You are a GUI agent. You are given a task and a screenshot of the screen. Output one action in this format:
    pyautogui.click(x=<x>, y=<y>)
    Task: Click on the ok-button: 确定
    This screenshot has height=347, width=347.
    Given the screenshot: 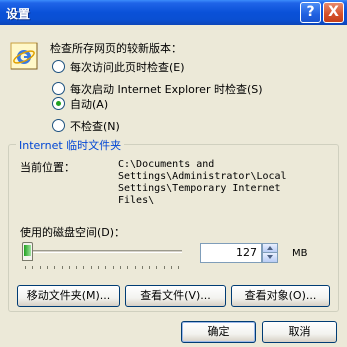 What is the action you would take?
    pyautogui.click(x=218, y=332)
    